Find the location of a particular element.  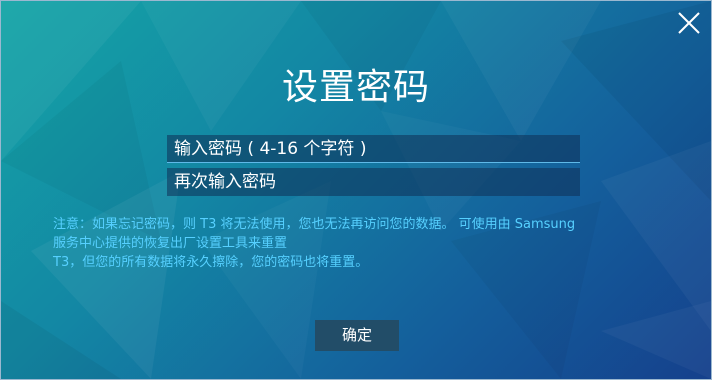

password-placeholder: 输入密码 ( 4-16 个字符 ) is located at coordinates (270, 149).